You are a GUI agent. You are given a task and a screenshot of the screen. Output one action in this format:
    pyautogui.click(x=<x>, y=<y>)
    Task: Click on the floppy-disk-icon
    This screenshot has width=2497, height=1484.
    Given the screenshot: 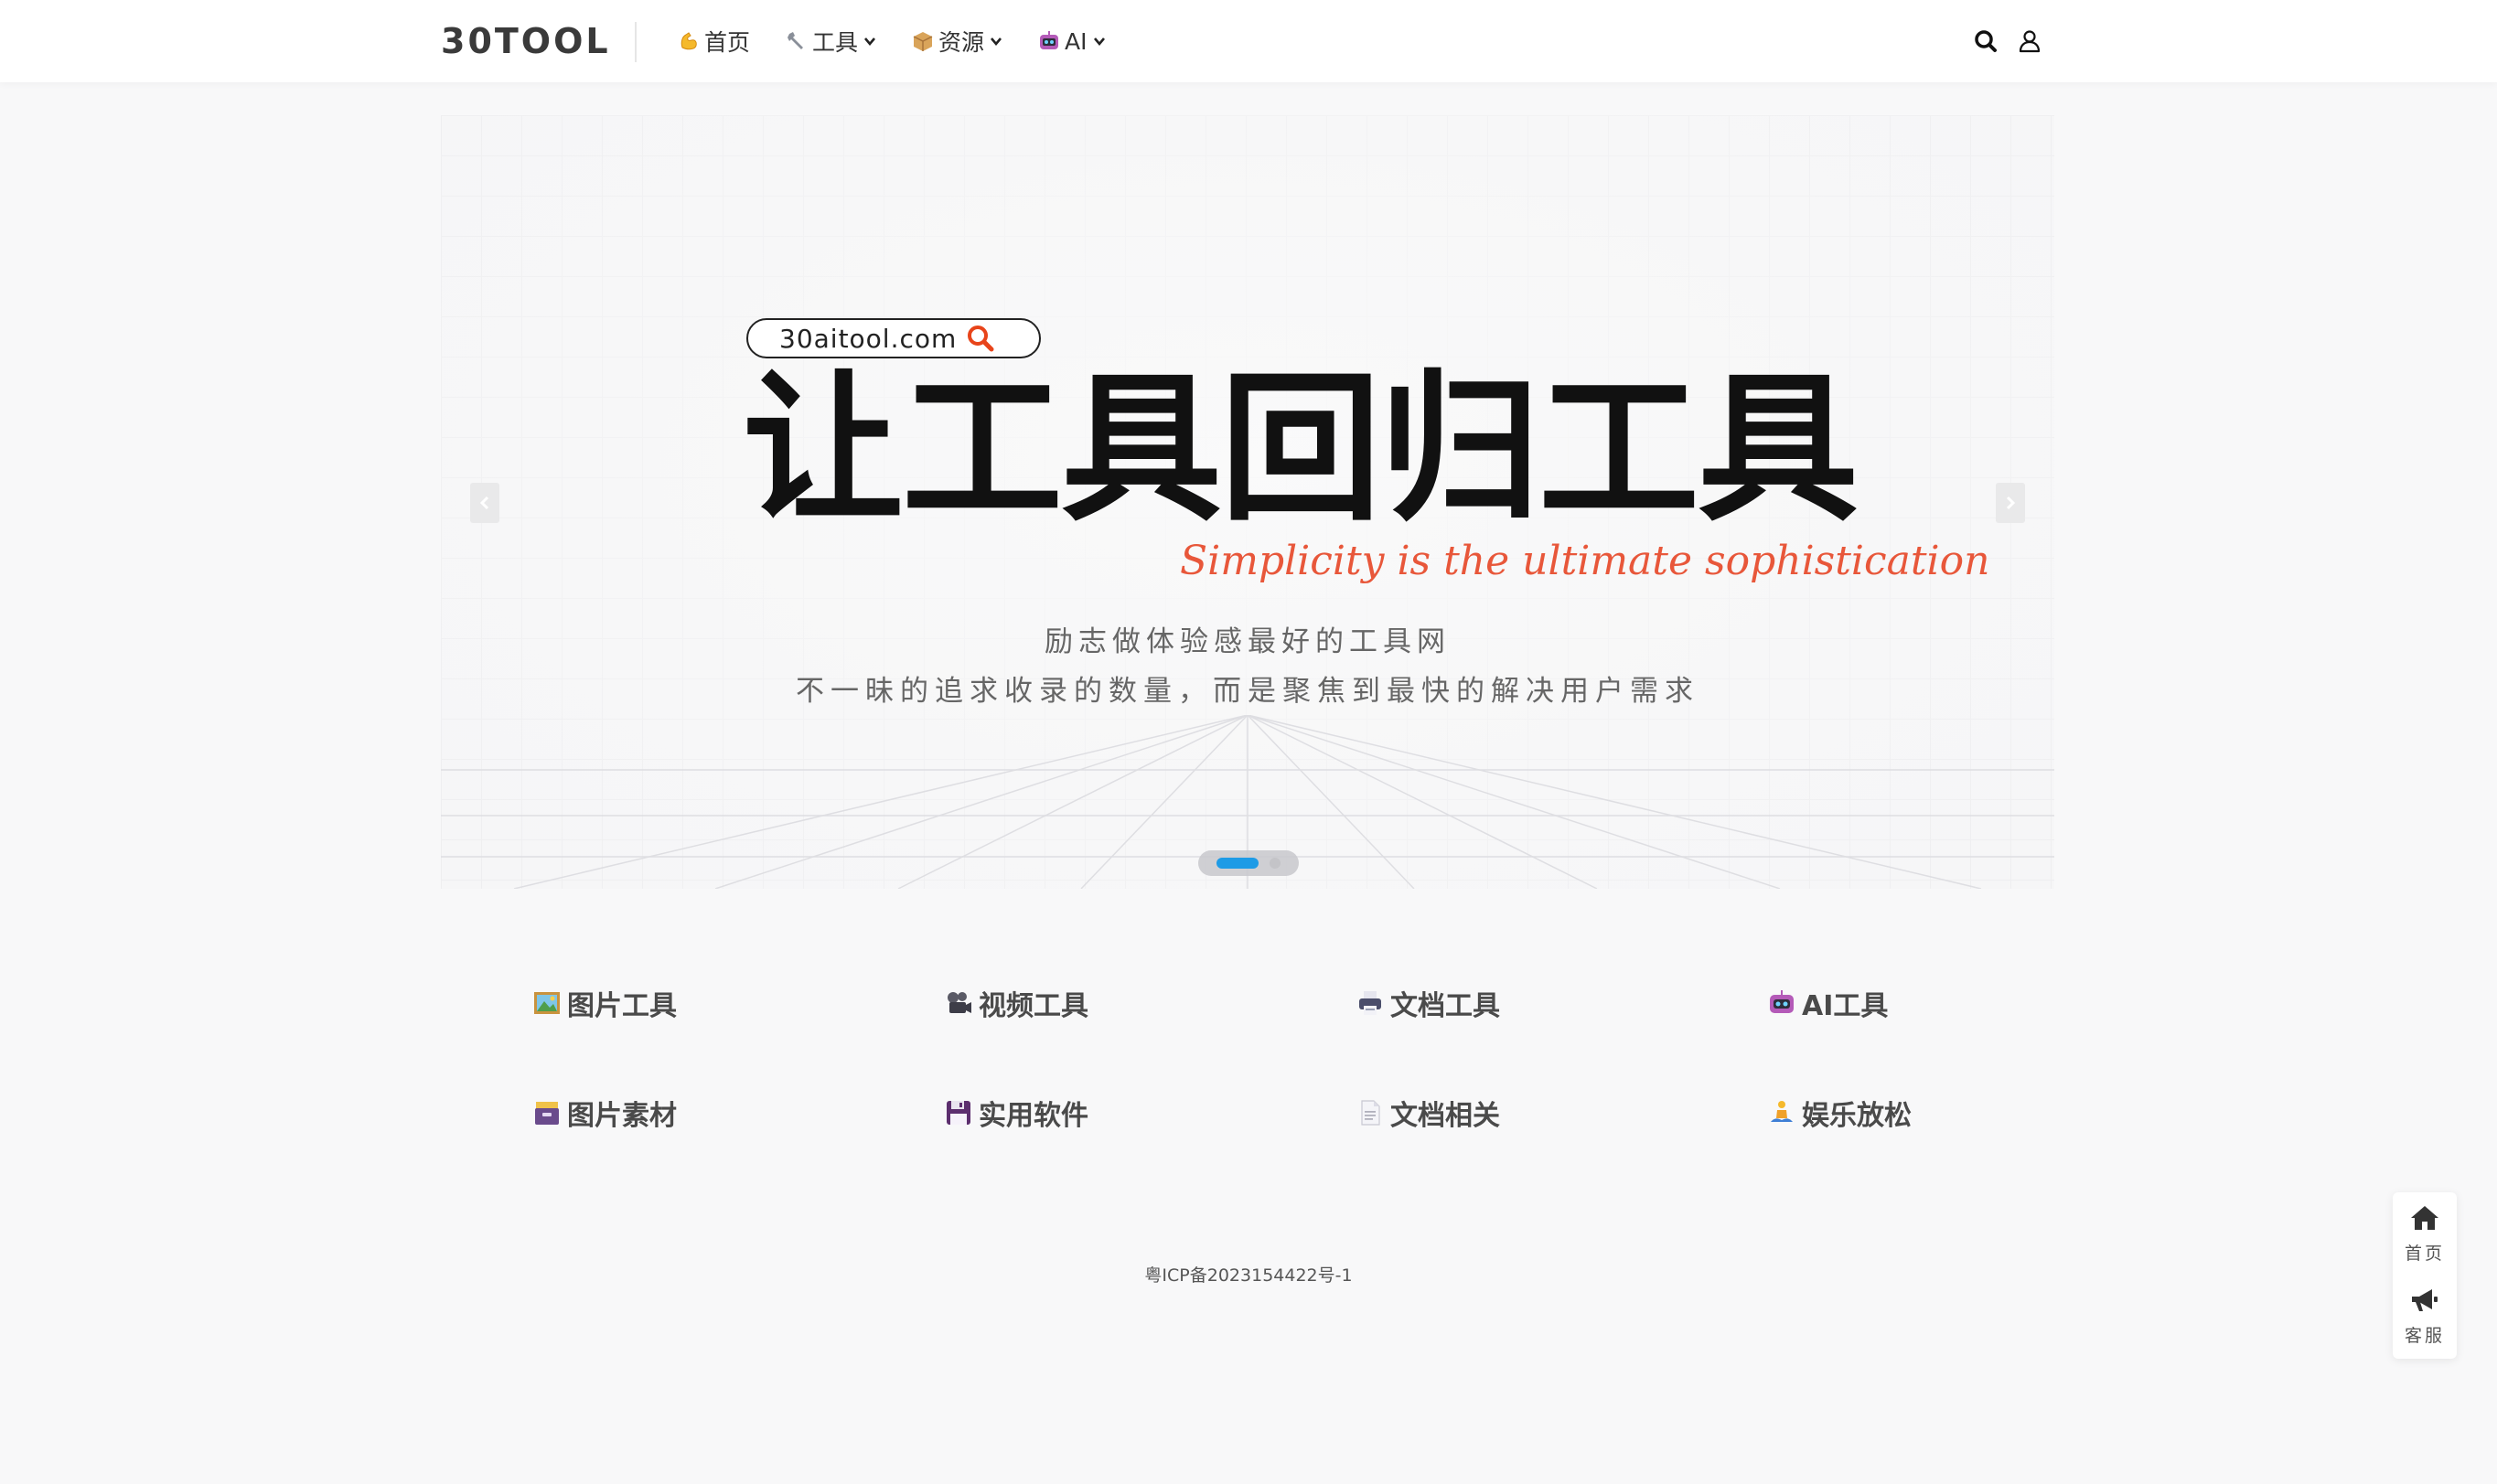 What is the action you would take?
    pyautogui.click(x=958, y=1113)
    